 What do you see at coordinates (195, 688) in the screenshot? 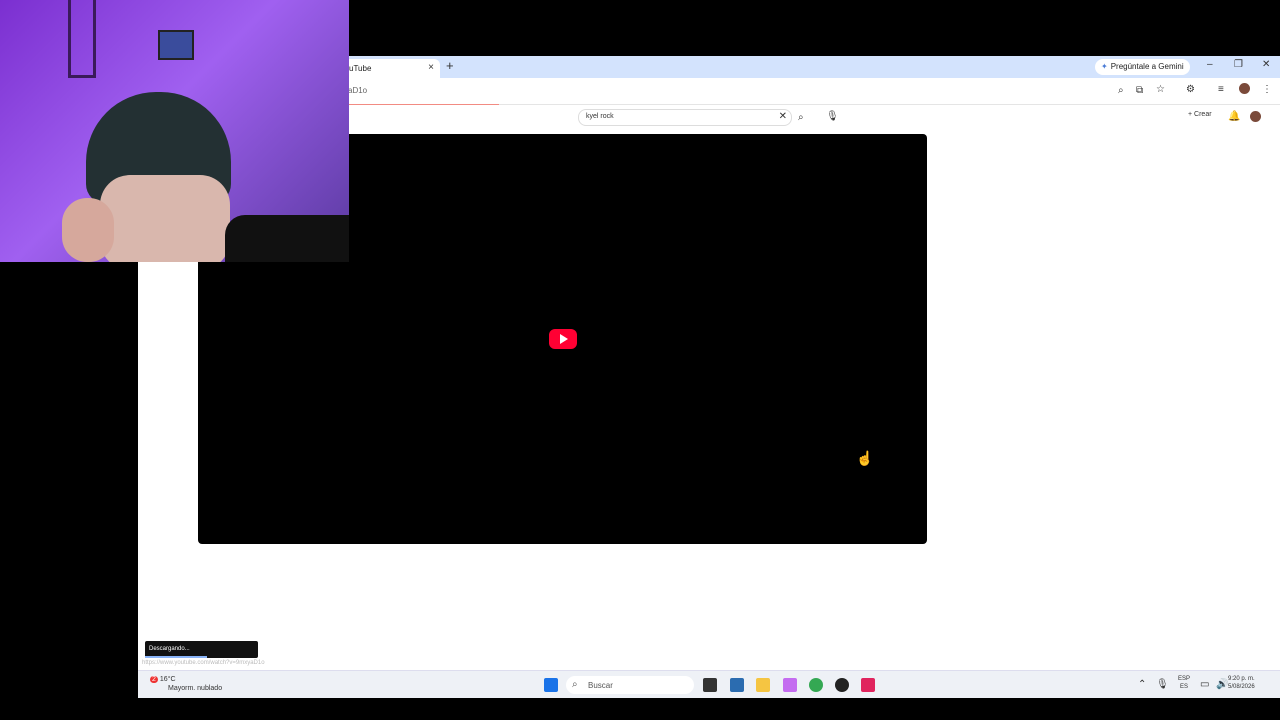
I see `weather-description: Mayorm. nublado` at bounding box center [195, 688].